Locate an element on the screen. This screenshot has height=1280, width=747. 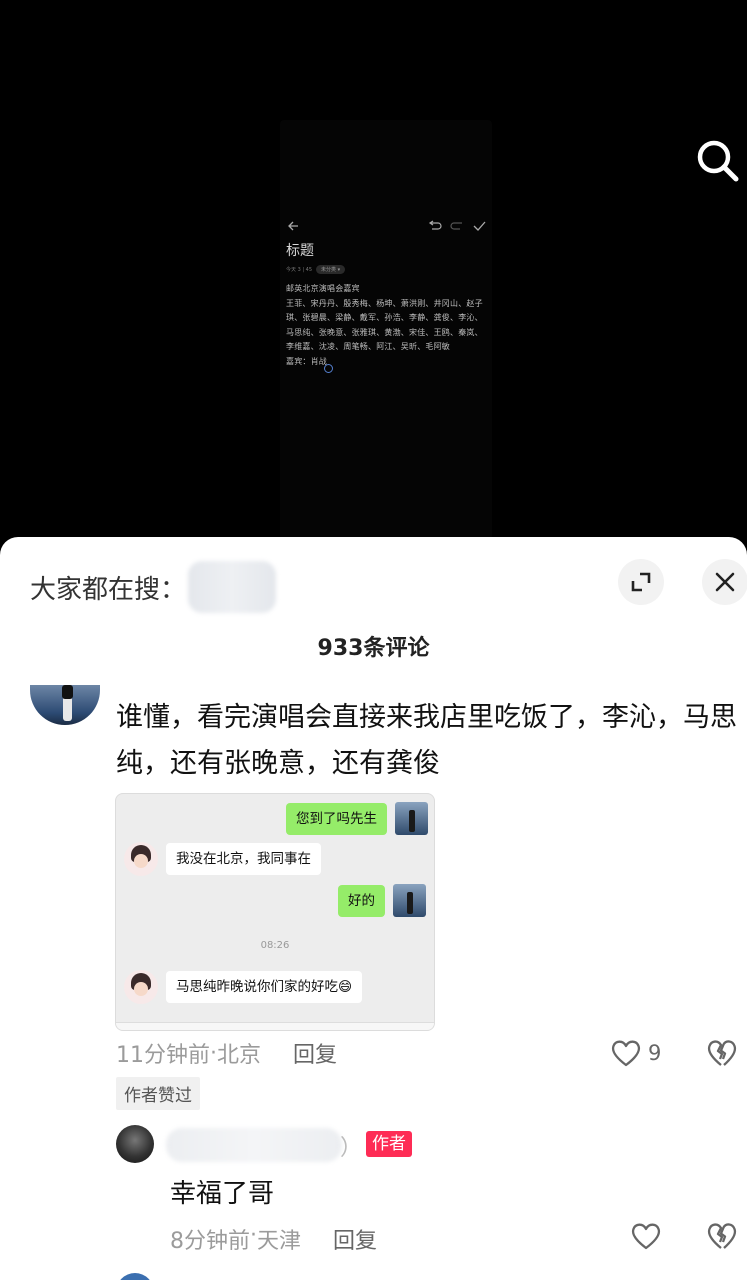
trending-search-label: 大家都在搜： is located at coordinates (108, 589).